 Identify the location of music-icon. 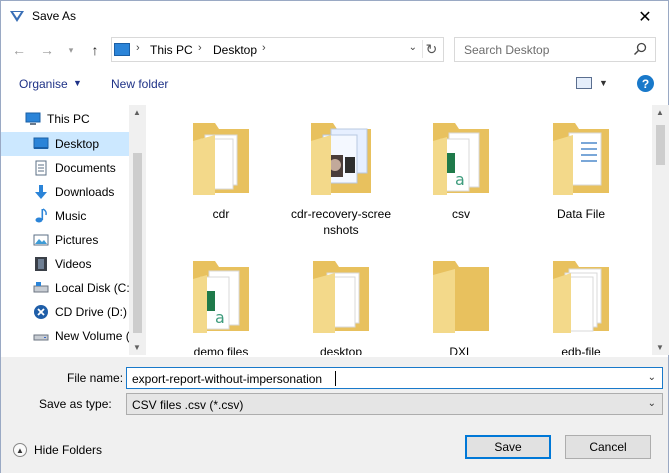
(41, 215).